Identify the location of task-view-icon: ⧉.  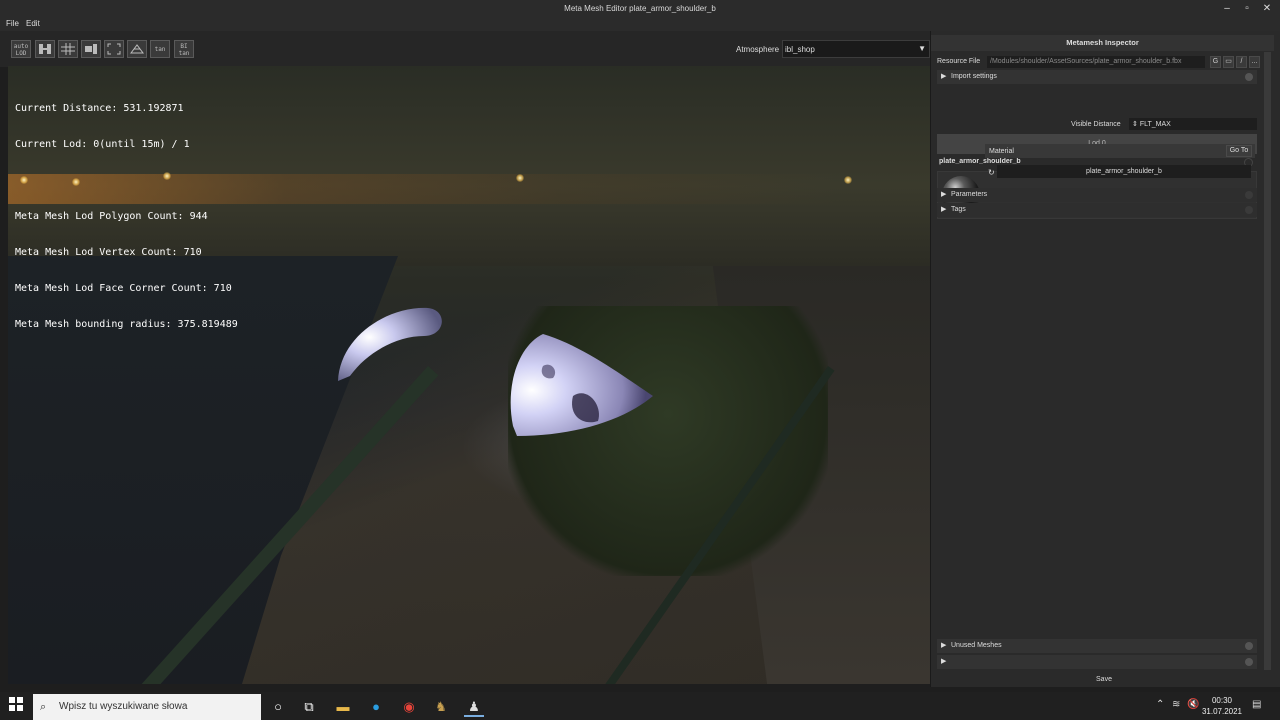
(309, 707).